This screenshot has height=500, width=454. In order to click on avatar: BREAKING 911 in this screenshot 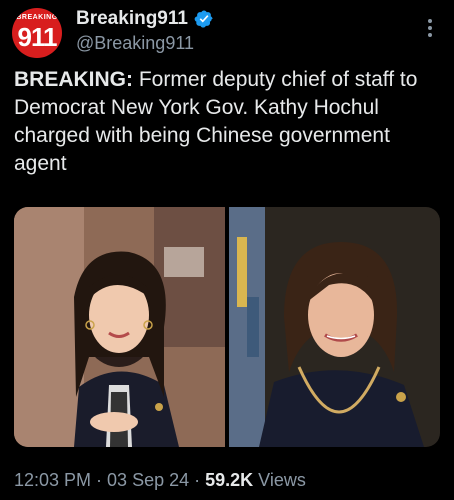, I will do `click(37, 33)`.